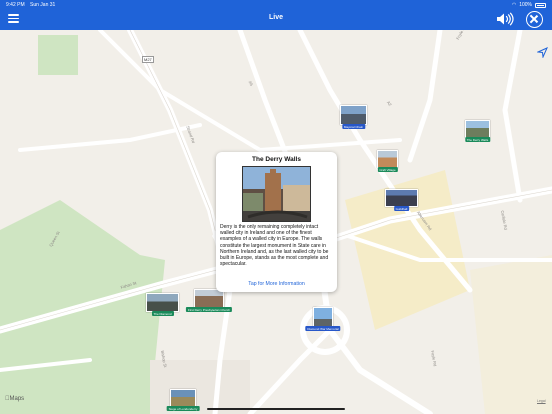  What do you see at coordinates (506, 19) in the screenshot?
I see `speaker-icon` at bounding box center [506, 19].